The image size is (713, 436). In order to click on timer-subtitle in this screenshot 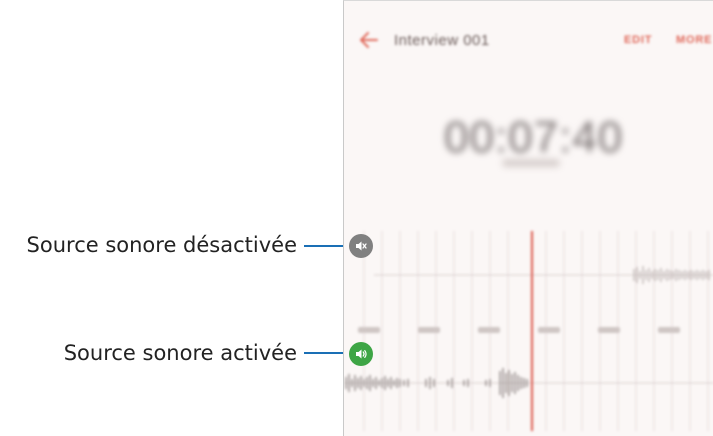, I will do `click(531, 163)`.